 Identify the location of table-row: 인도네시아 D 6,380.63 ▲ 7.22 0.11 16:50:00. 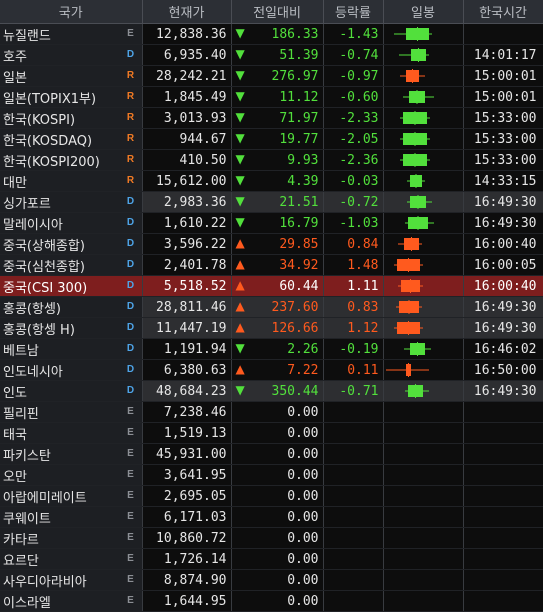
(271, 370).